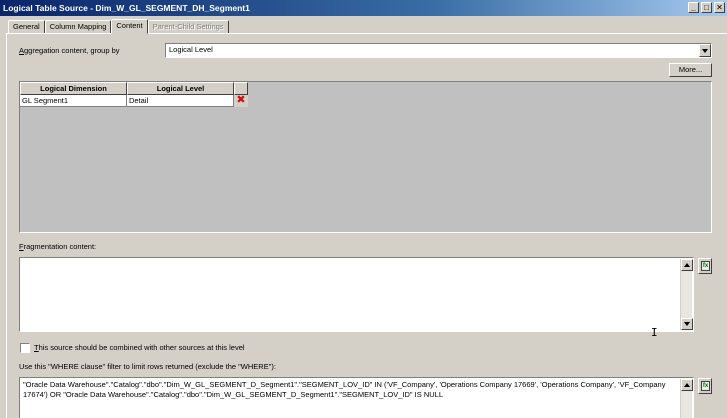  What do you see at coordinates (26, 27) in the screenshot?
I see `tab-general: General` at bounding box center [26, 27].